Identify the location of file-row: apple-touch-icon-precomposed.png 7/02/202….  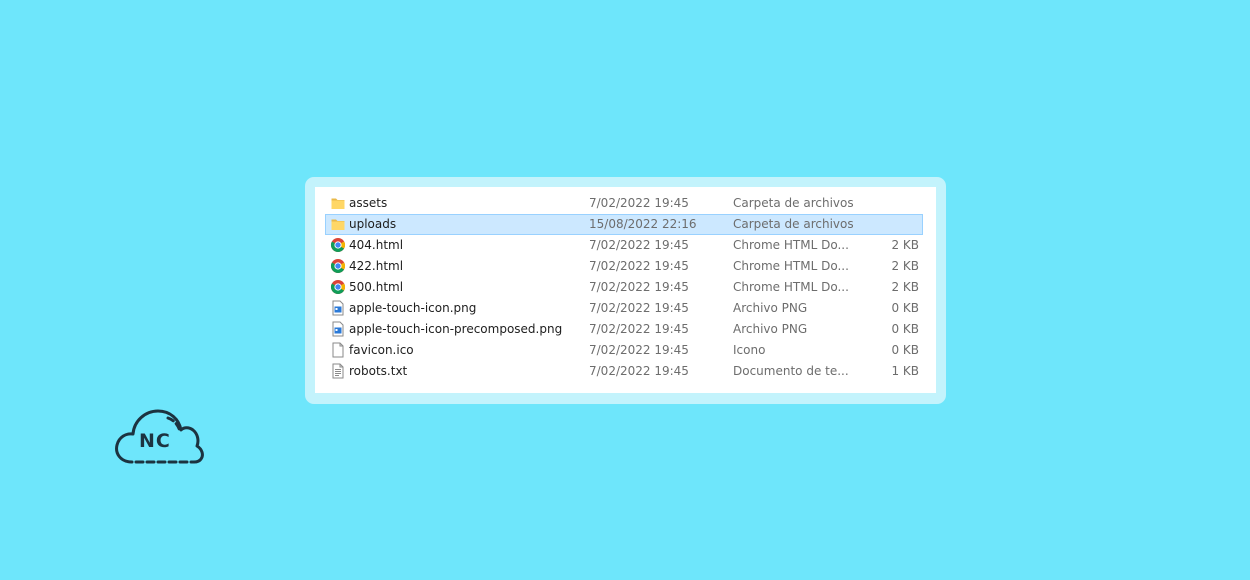
(624, 329).